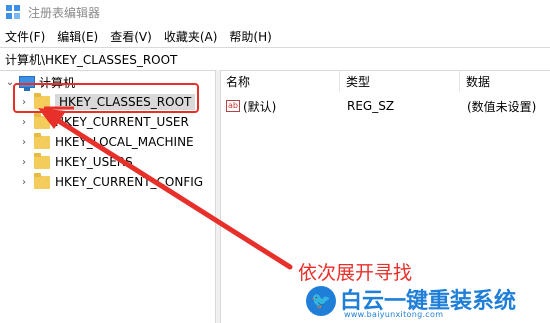 The height and width of the screenshot is (323, 550). What do you see at coordinates (131, 36) in the screenshot?
I see `menu-view: 查看(V)` at bounding box center [131, 36].